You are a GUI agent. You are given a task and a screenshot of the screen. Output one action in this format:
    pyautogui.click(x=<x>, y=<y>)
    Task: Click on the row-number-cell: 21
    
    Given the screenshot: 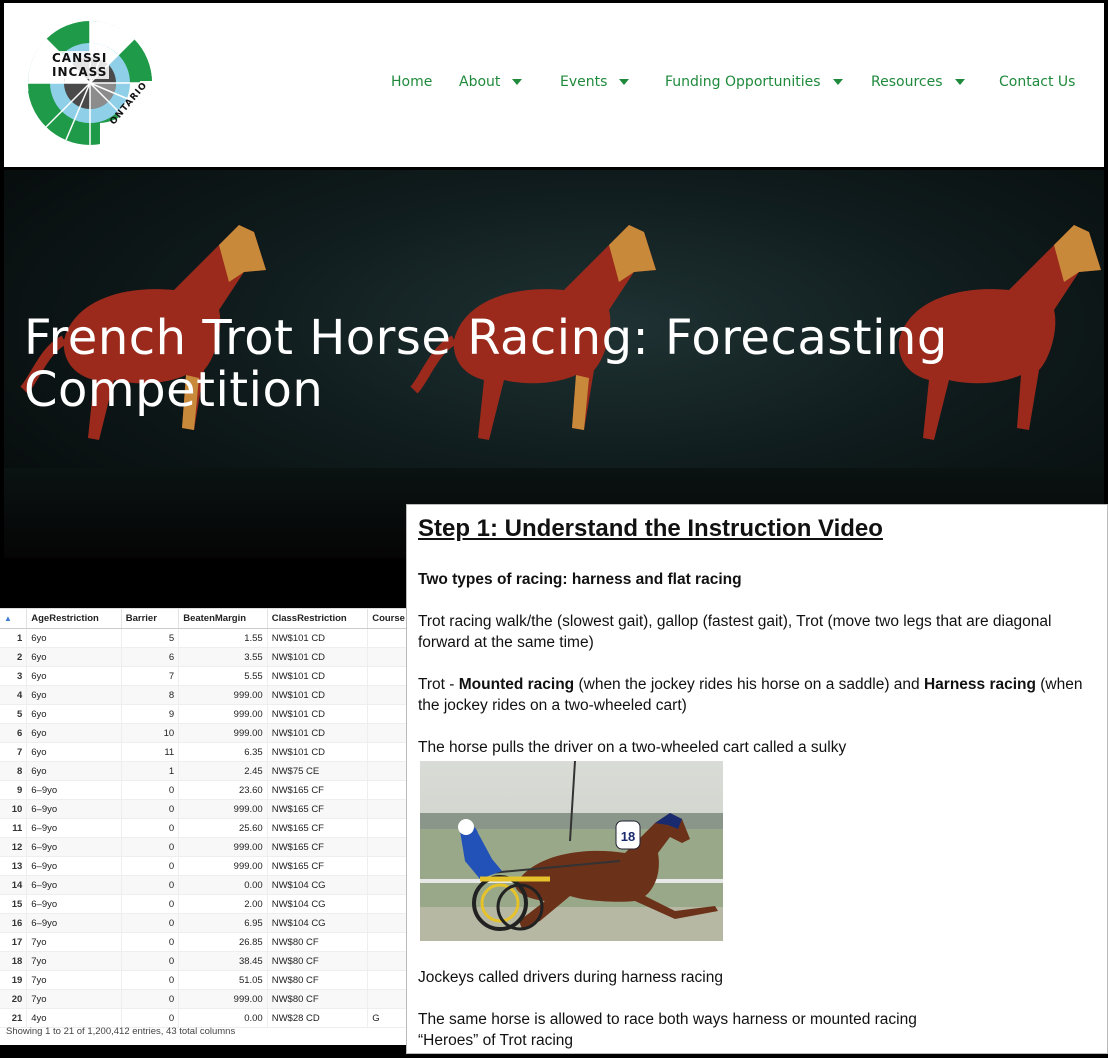 What is the action you would take?
    pyautogui.click(x=14, y=1018)
    